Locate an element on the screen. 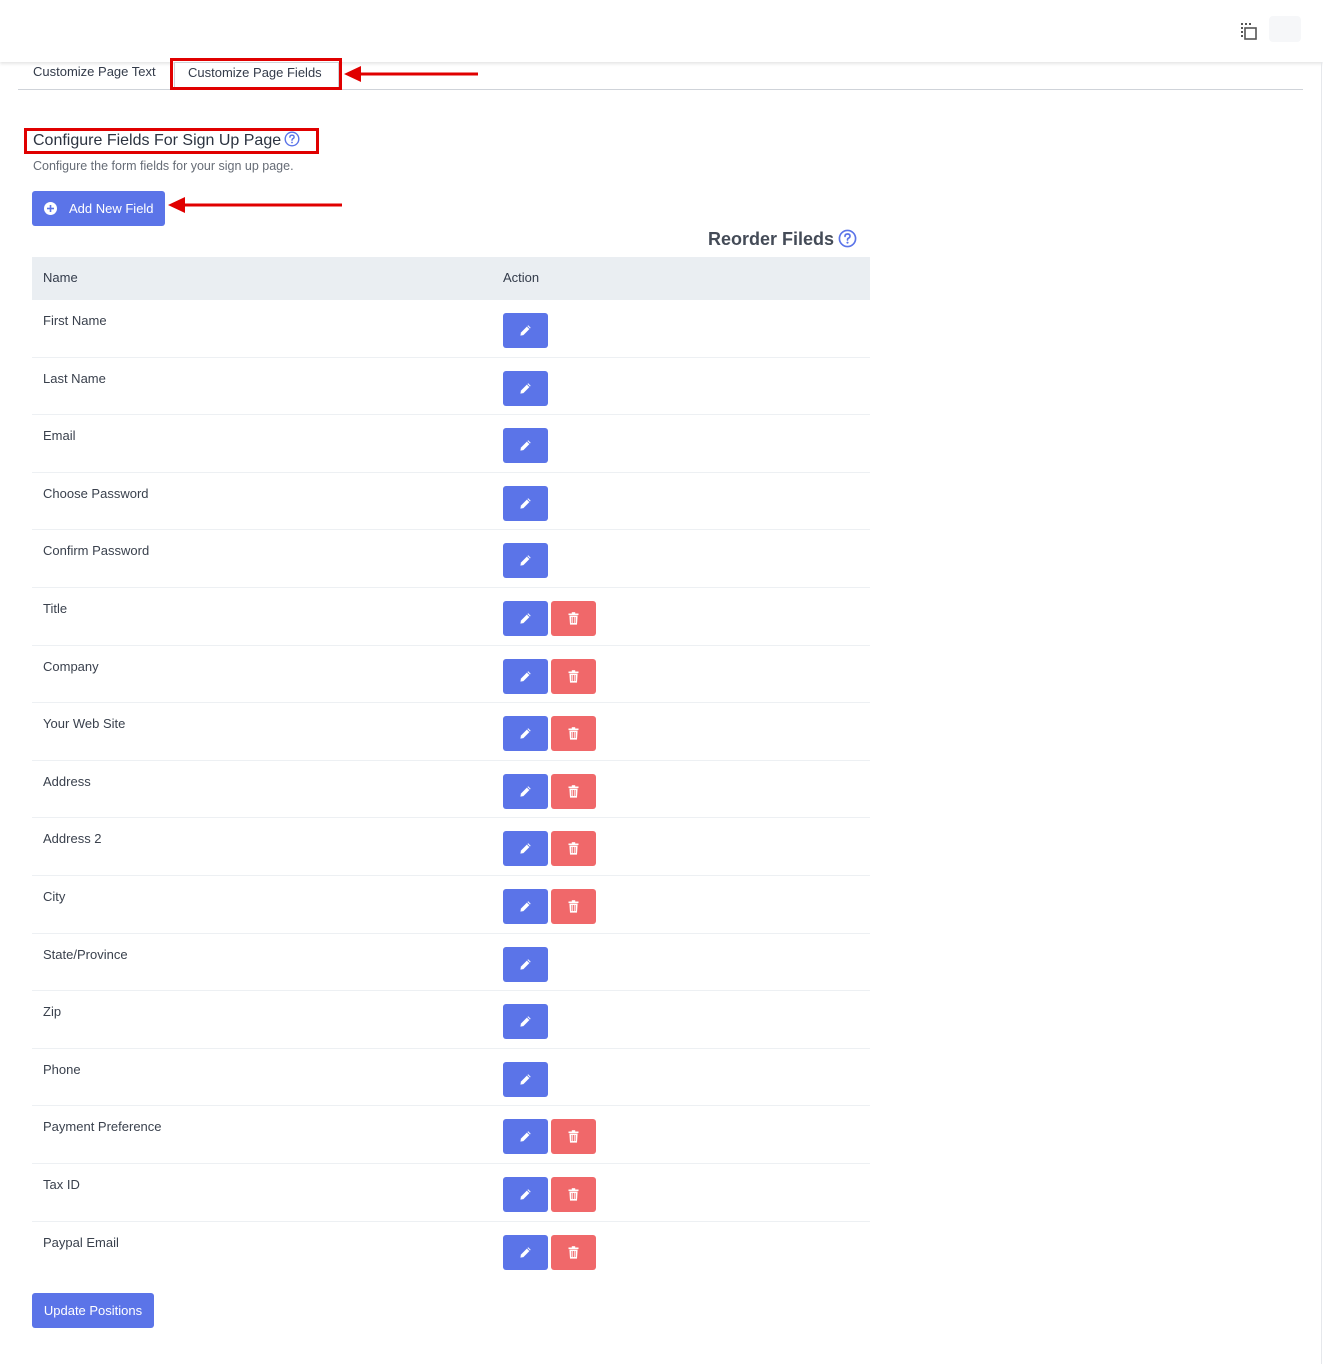 The width and height of the screenshot is (1323, 1364). table-row: Phone is located at coordinates (451, 1078).